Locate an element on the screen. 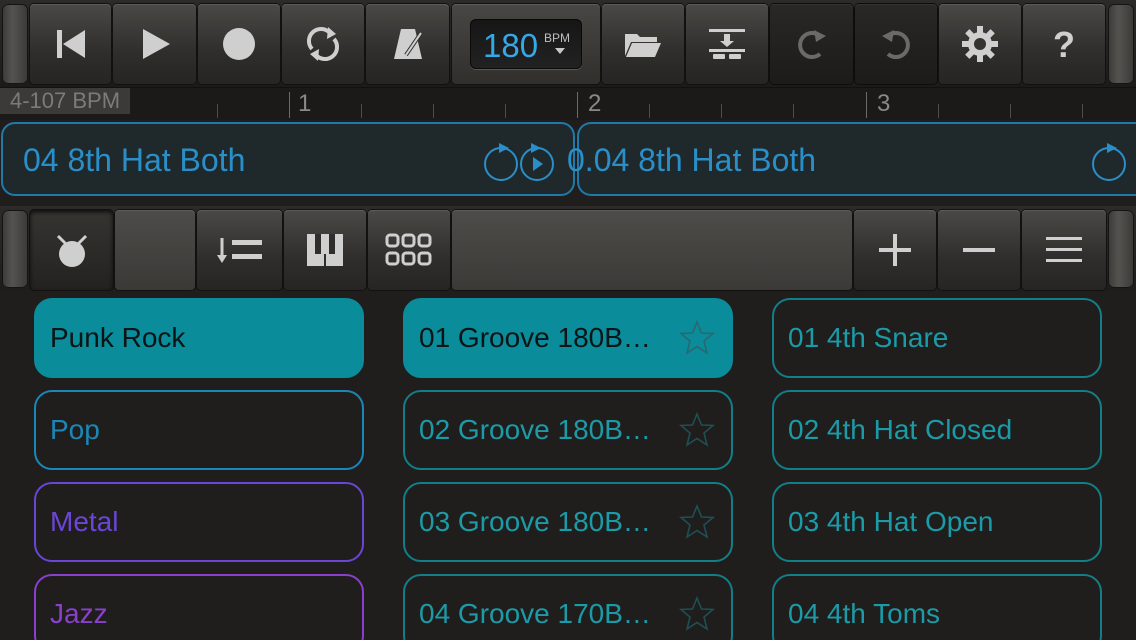 This screenshot has width=1136, height=640. bar-number: 2 is located at coordinates (595, 103).